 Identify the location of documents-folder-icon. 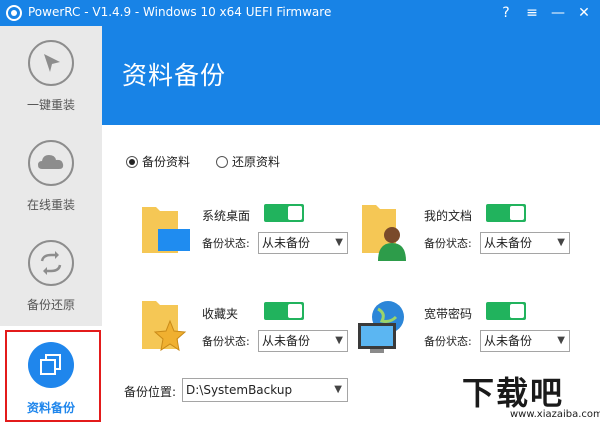
(386, 231).